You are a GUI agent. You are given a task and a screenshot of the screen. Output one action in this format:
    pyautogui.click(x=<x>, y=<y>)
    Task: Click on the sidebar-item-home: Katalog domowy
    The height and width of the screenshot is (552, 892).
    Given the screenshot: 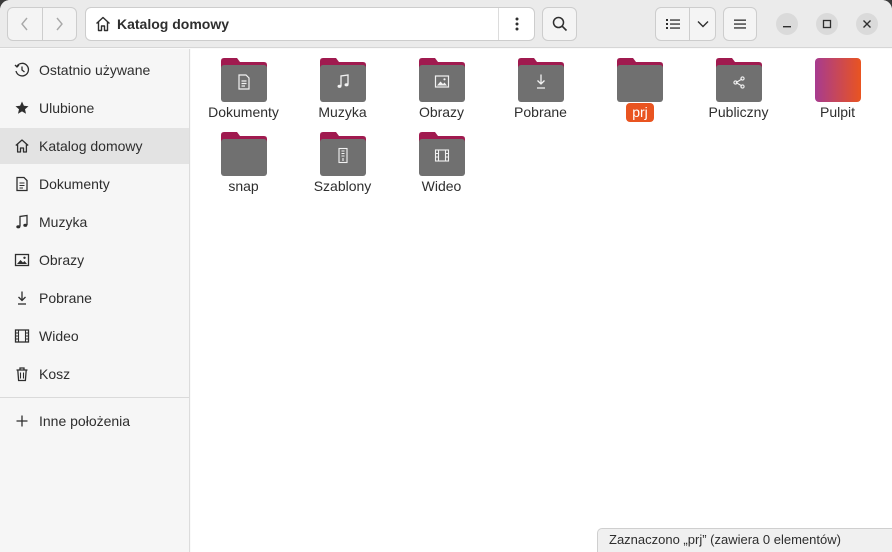 What is the action you would take?
    pyautogui.click(x=94, y=146)
    